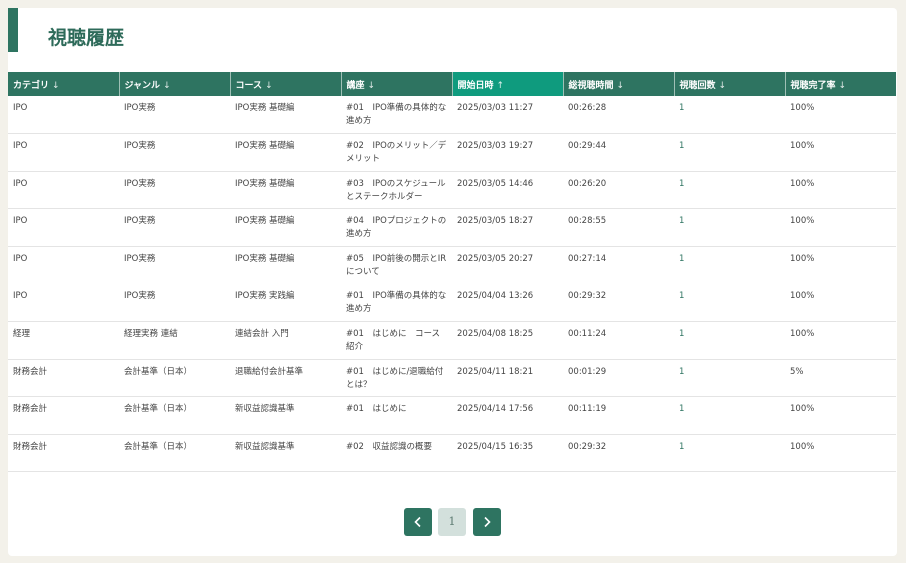 This screenshot has width=906, height=563. I want to click on prev-page-button, so click(418, 522).